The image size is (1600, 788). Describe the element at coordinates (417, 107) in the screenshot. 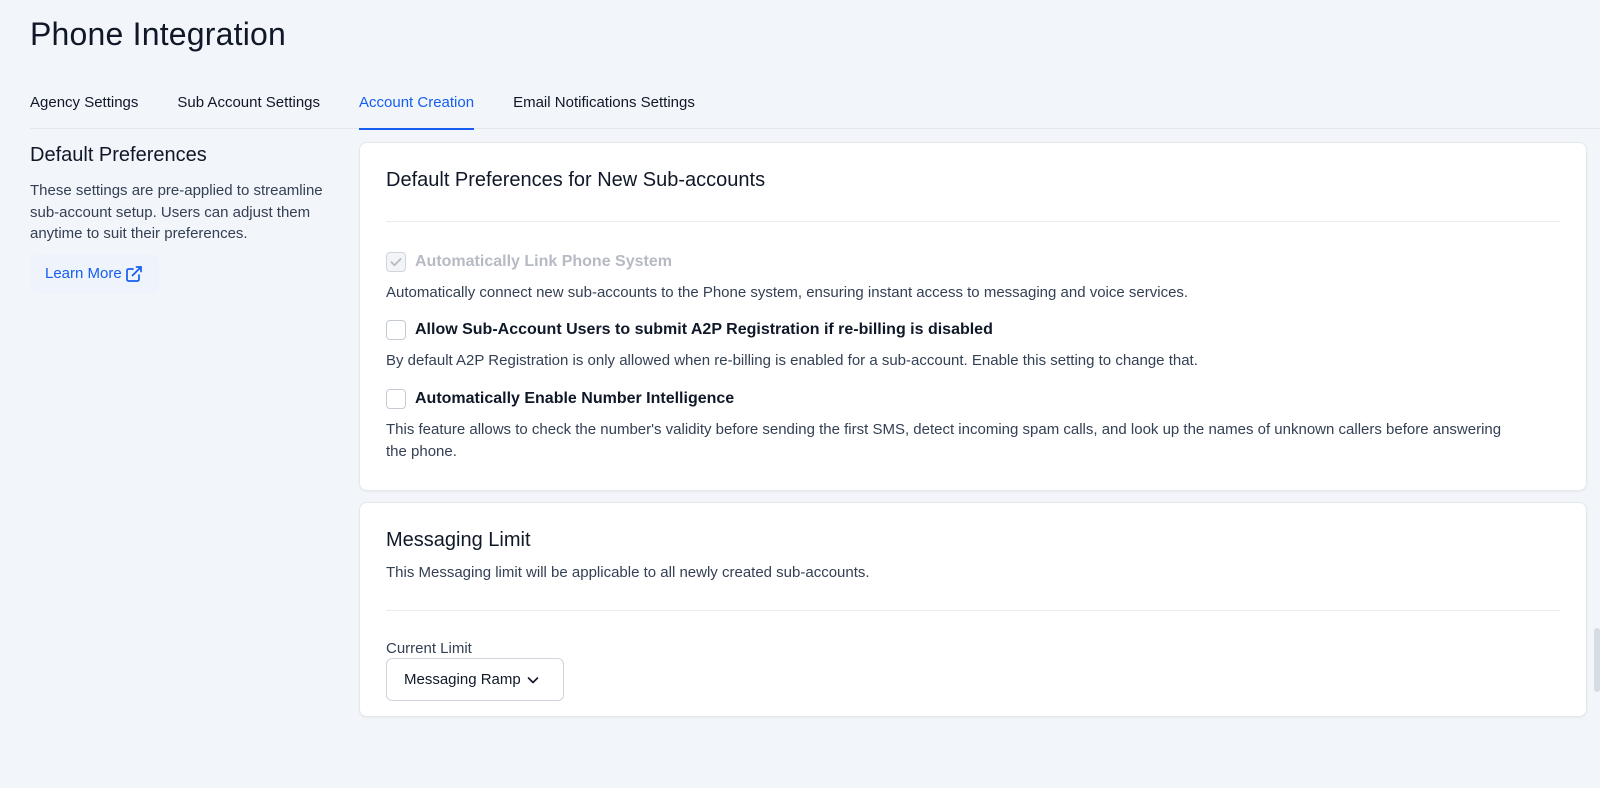

I see `tab-account-creation: Account Creation` at that location.